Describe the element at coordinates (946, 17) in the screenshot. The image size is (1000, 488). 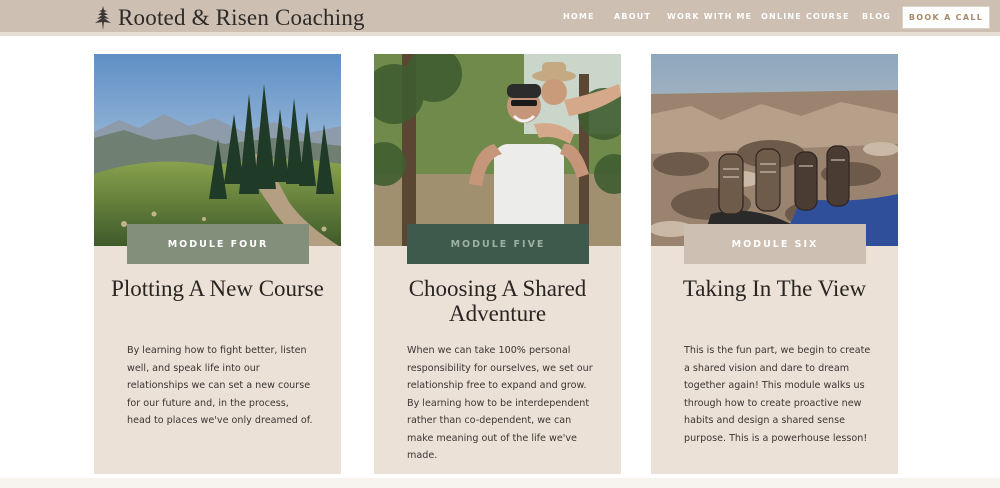
I see `book-a-call-button: BOOK A CALL` at that location.